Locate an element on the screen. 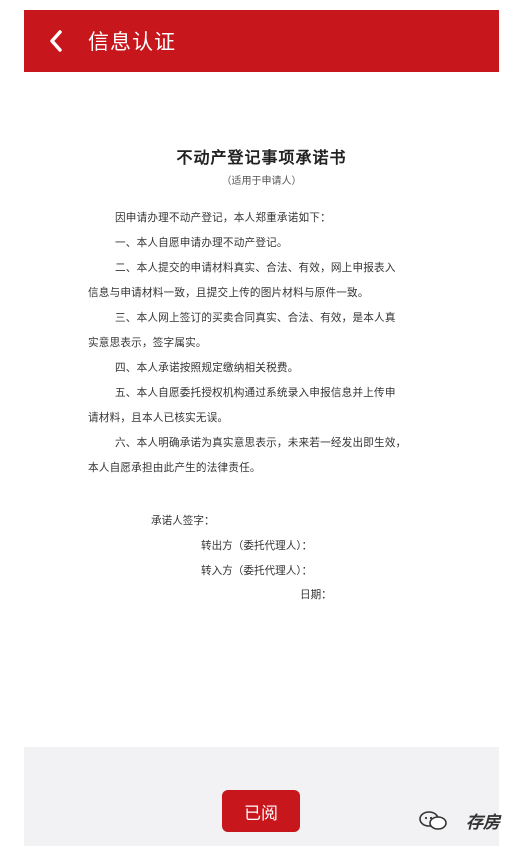 This screenshot has width=516, height=846. document-line: 四、本人承诺按照规定缴纳相关税费。 is located at coordinates (207, 368).